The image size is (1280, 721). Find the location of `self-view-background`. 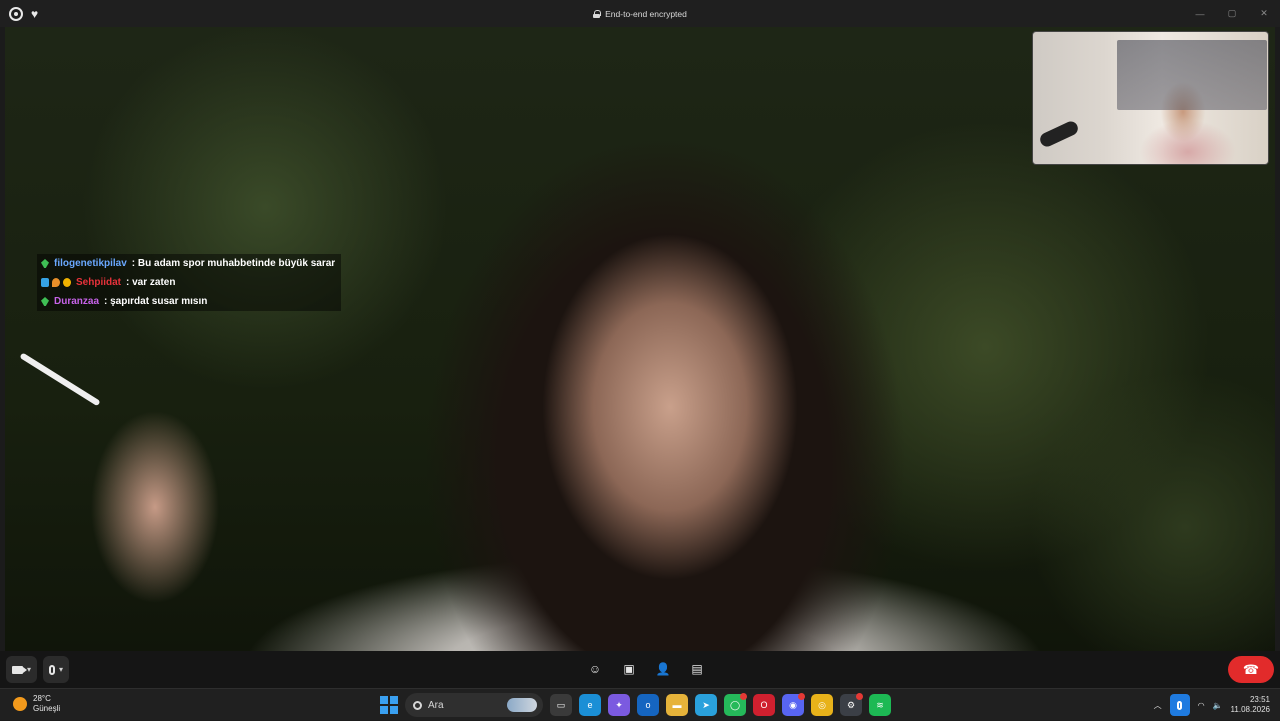

self-view-background is located at coordinates (1192, 75).